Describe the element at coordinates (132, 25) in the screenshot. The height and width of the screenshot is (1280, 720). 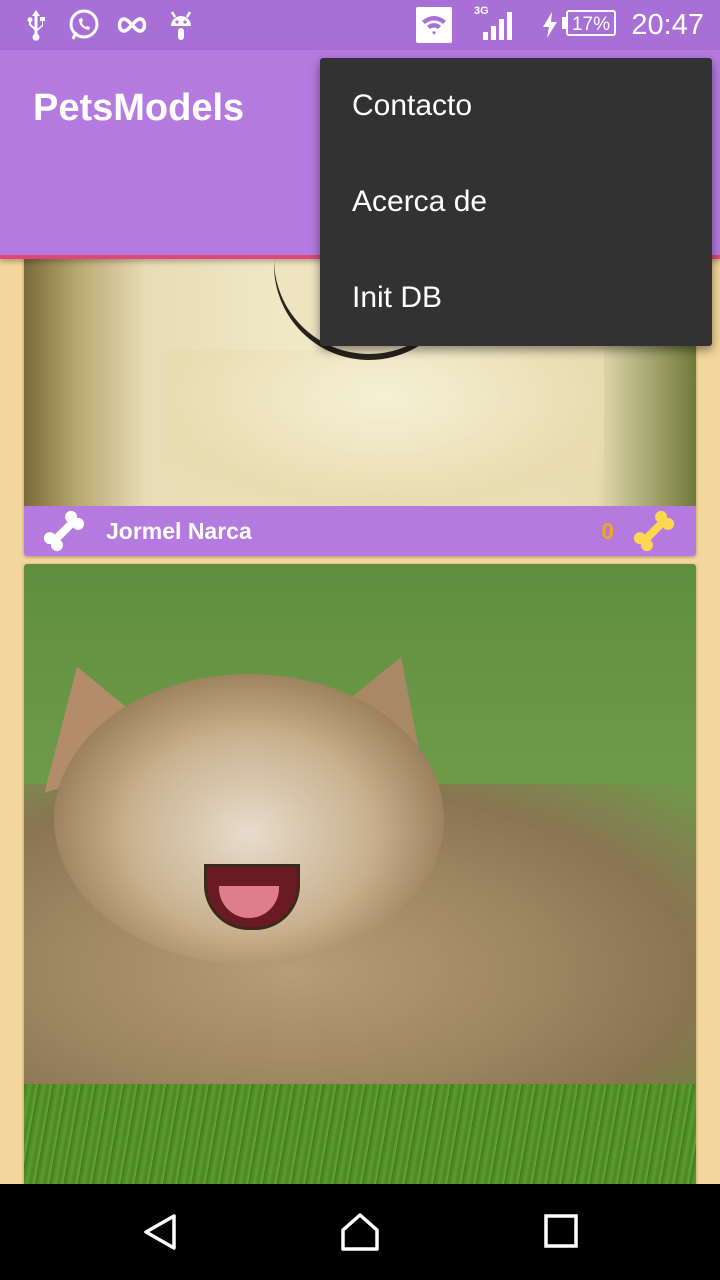
I see `infinity-icon` at that location.